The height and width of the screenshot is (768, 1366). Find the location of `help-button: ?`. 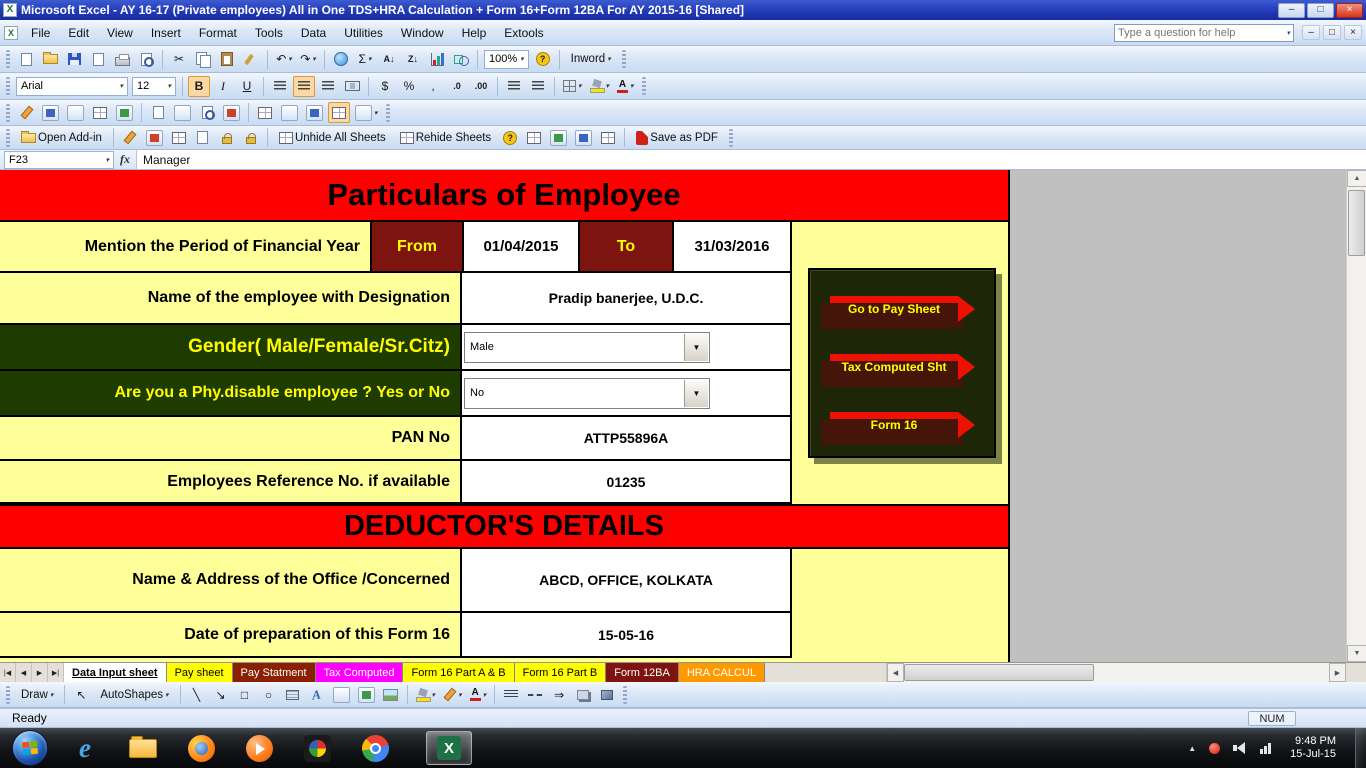

help-button: ? is located at coordinates (543, 59).